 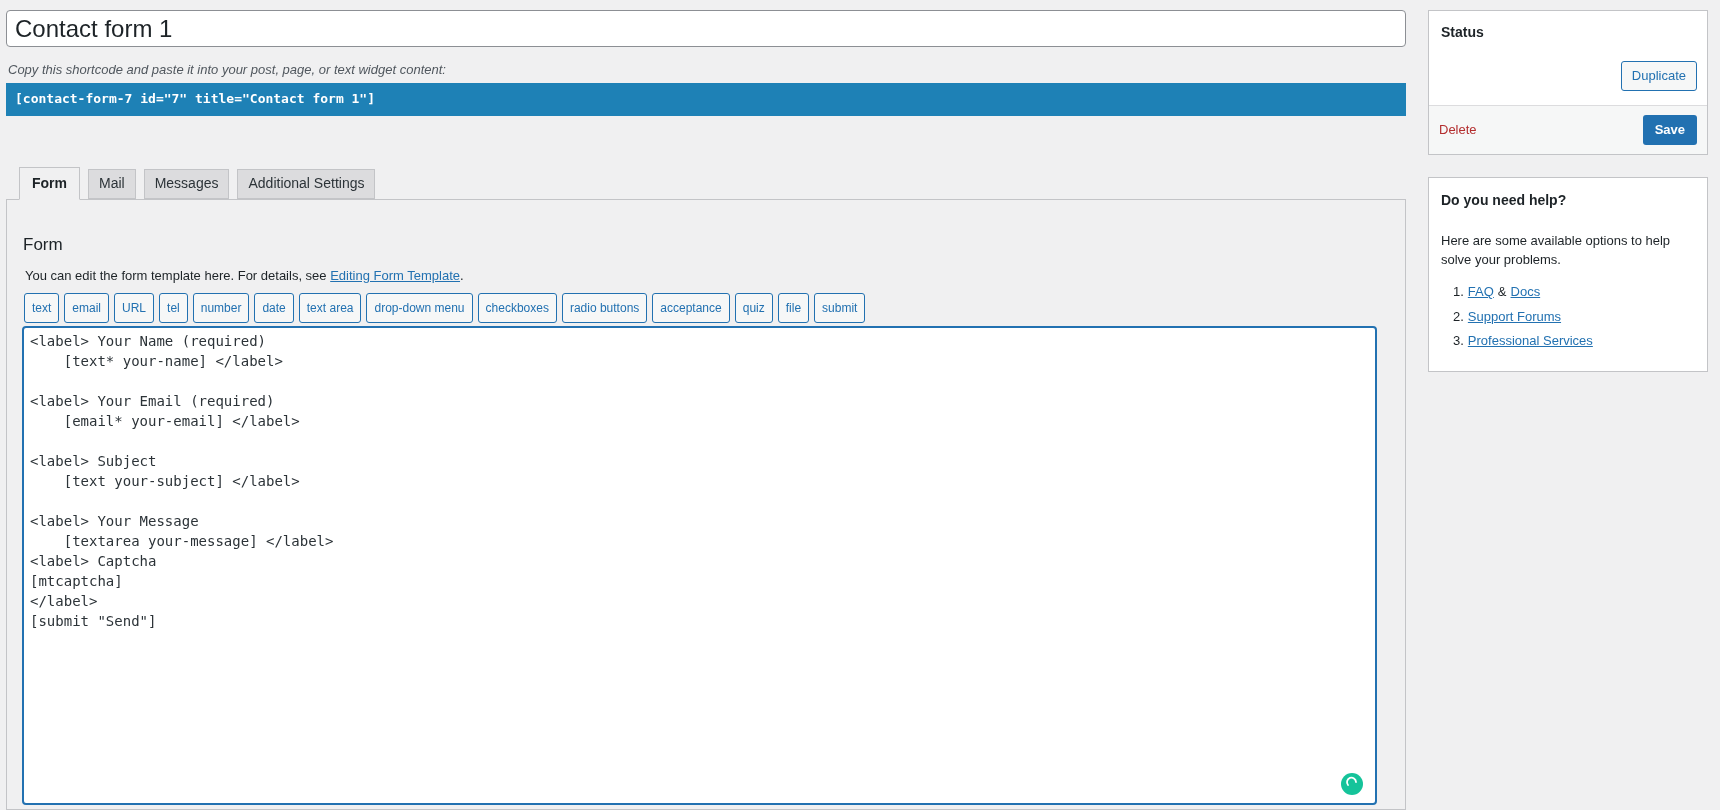 What do you see at coordinates (112, 183) in the screenshot?
I see `tab: Mail` at bounding box center [112, 183].